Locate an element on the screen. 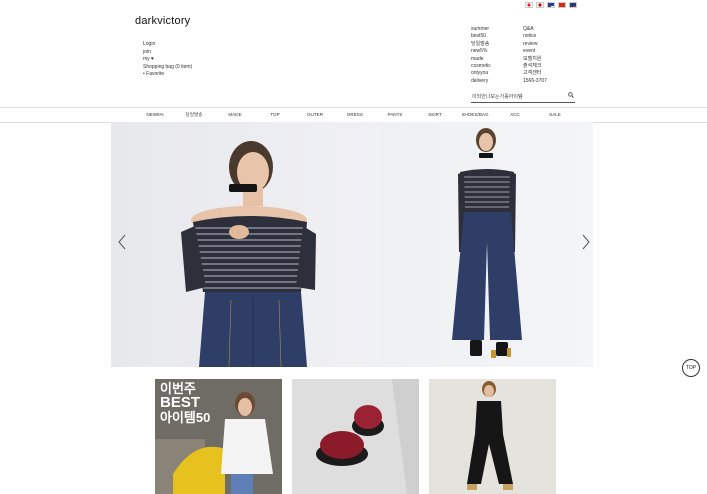  menu-item: onlyyou is located at coordinates (481, 73).